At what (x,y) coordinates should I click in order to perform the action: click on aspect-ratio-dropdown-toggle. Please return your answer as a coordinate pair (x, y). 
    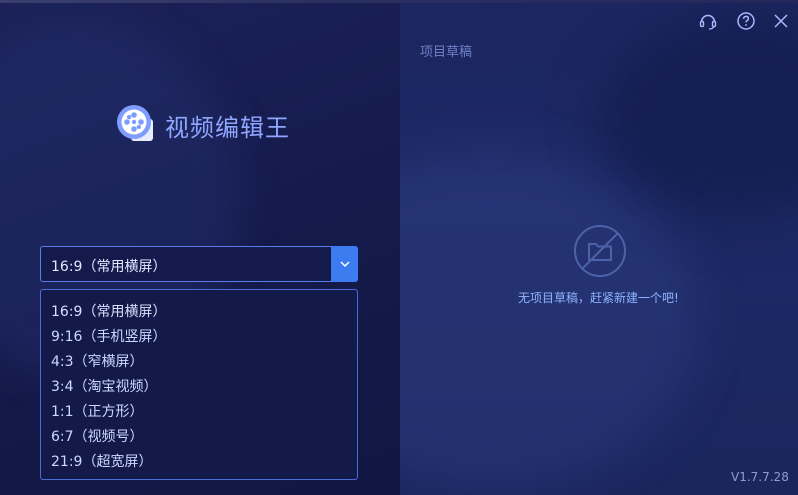
    Looking at the image, I should click on (344, 264).